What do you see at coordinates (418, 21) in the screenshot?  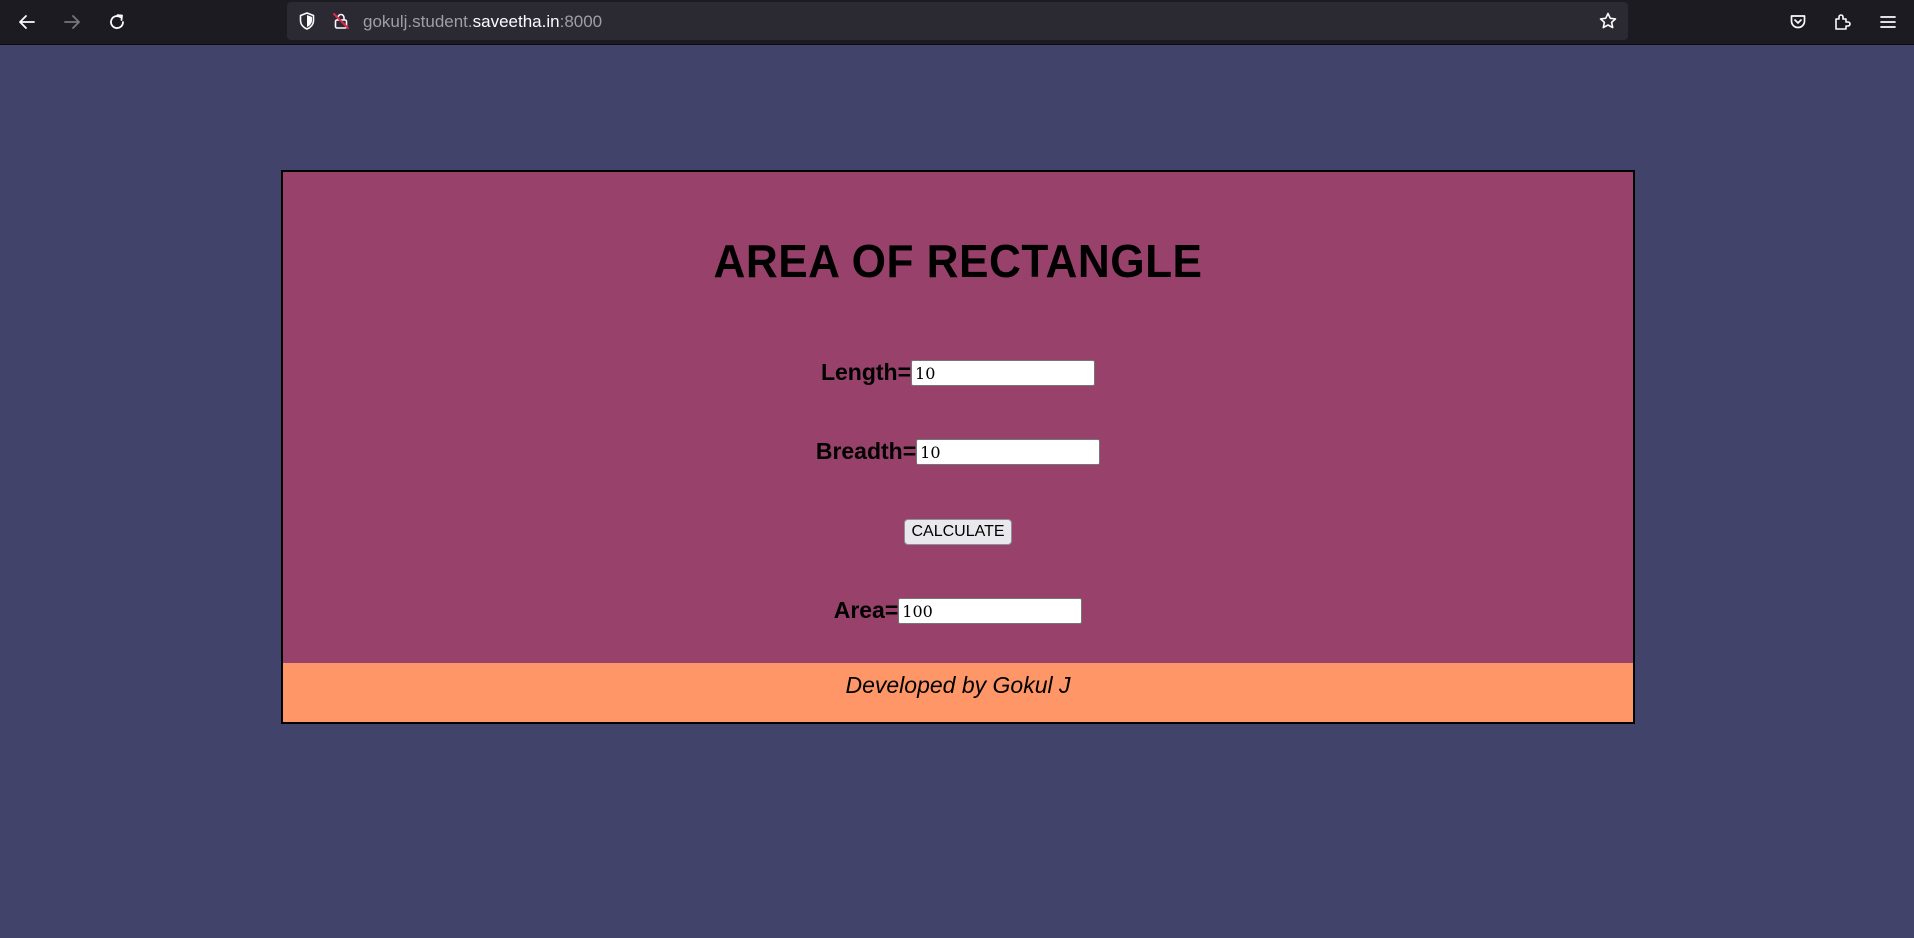 I see `url-prefix: gokulj.student.` at bounding box center [418, 21].